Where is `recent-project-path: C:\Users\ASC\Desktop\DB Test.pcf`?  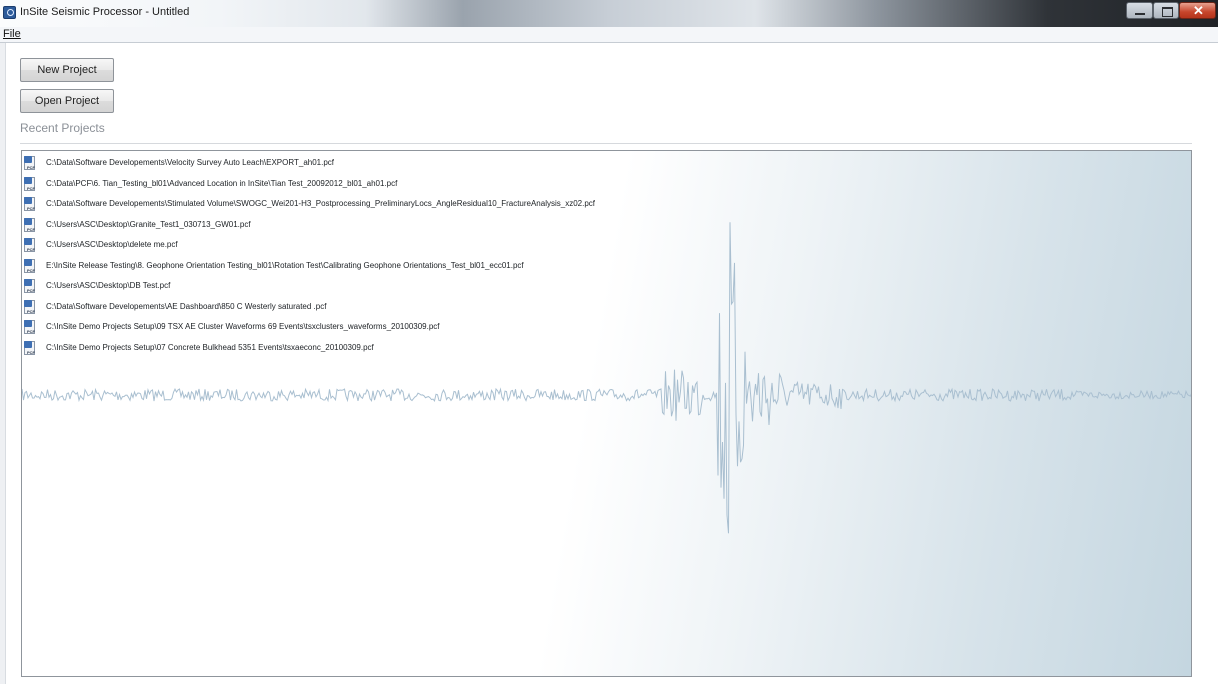 recent-project-path: C:\Users\ASC\Desktop\DB Test.pcf is located at coordinates (108, 285).